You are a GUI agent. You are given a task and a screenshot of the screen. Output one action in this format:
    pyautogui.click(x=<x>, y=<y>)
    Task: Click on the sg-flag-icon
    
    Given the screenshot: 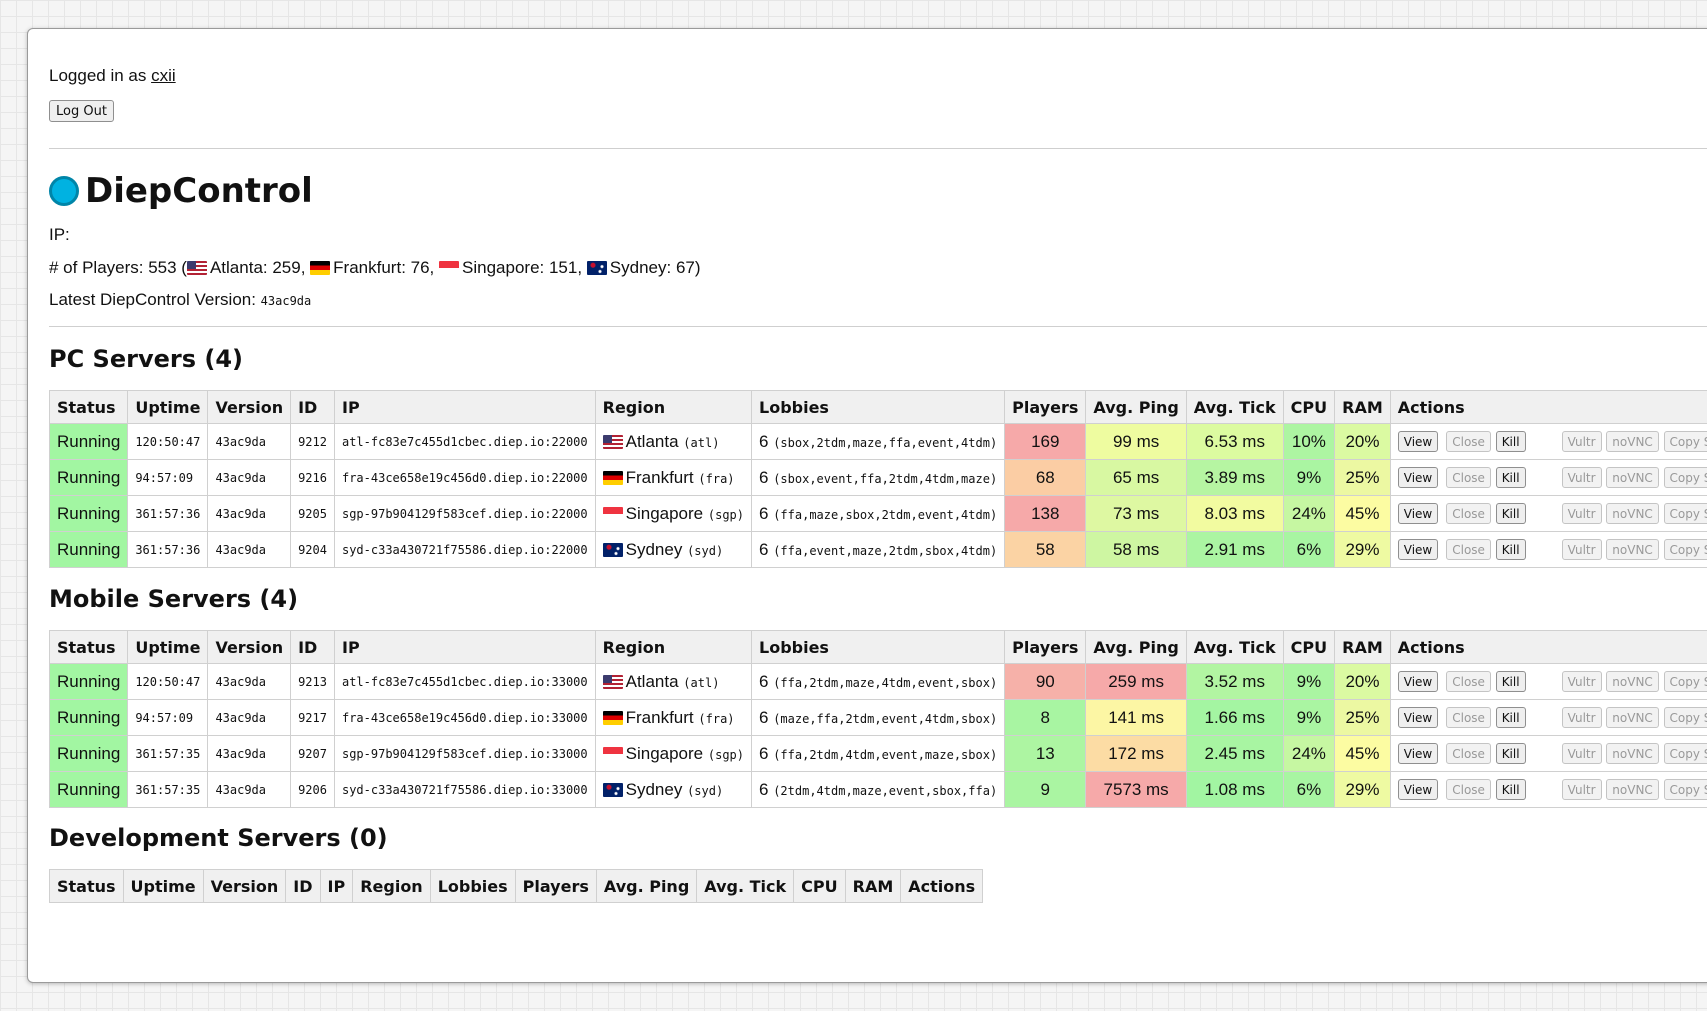 What is the action you would take?
    pyautogui.click(x=449, y=268)
    